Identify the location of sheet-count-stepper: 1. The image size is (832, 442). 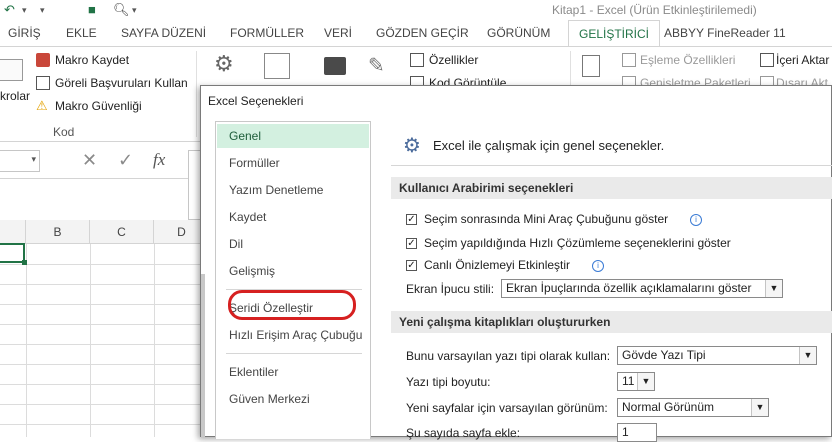
(637, 432).